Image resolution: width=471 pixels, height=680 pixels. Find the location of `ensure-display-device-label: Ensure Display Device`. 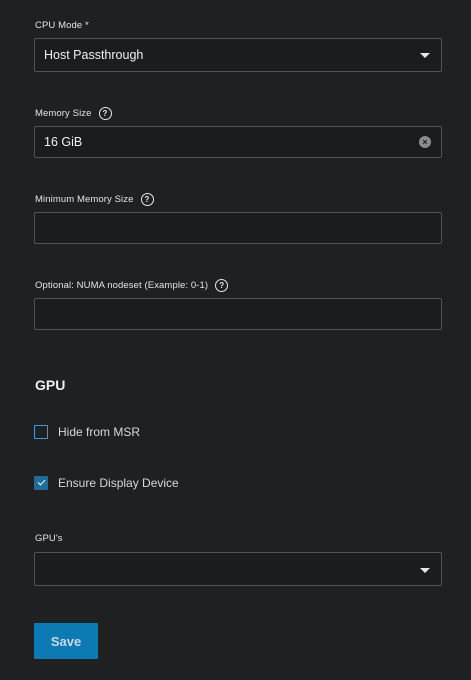

ensure-display-device-label: Ensure Display Device is located at coordinates (118, 483).